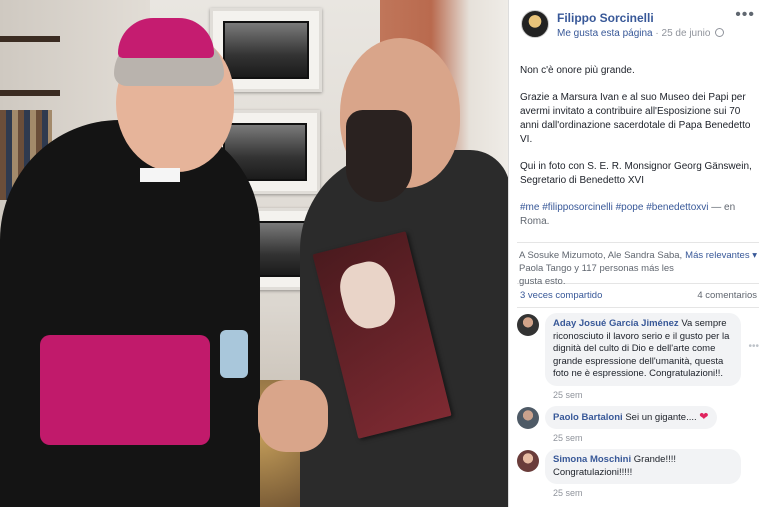  Describe the element at coordinates (605, 33) in the screenshot. I see `like-page-link: Me gusta esta página` at that location.